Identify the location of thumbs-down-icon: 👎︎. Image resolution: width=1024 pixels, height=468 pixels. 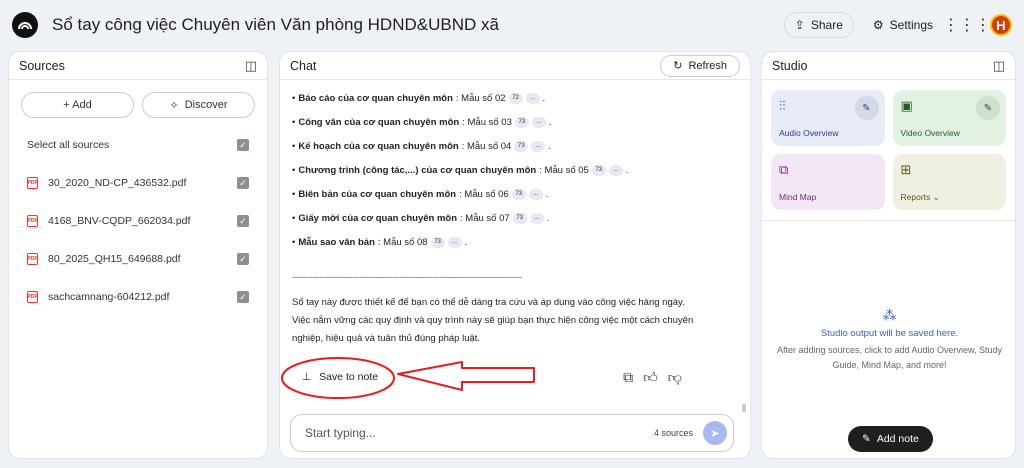
(675, 377).